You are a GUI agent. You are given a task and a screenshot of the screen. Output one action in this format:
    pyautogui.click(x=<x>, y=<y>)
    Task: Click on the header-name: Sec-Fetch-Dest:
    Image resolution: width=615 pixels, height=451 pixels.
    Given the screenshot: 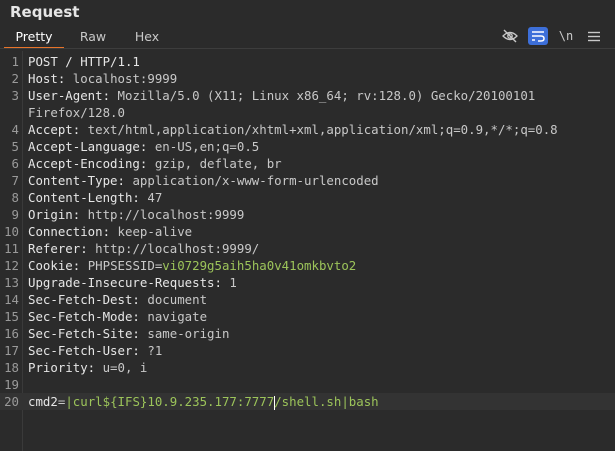 What is the action you would take?
    pyautogui.click(x=84, y=299)
    